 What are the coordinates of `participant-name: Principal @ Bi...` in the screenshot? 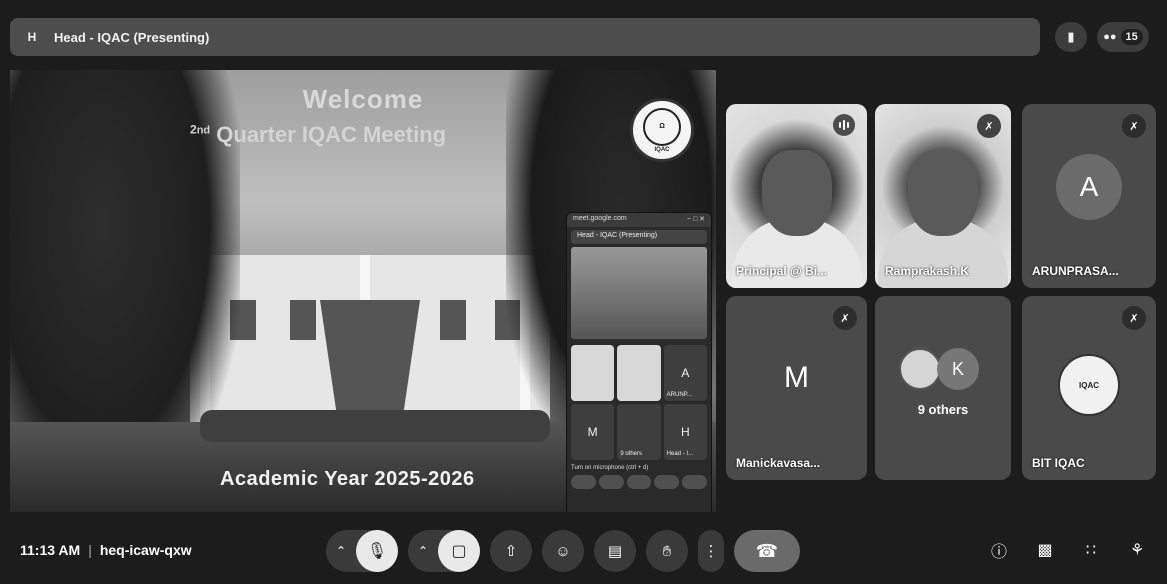 It's located at (782, 271).